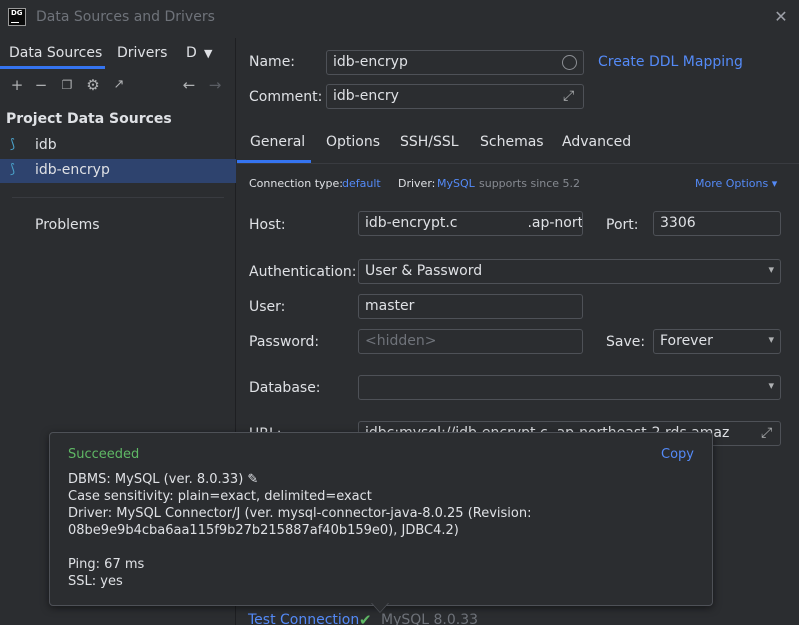 Image resolution: width=799 pixels, height=625 pixels. What do you see at coordinates (456, 183) in the screenshot?
I see `driver-value: MySQL` at bounding box center [456, 183].